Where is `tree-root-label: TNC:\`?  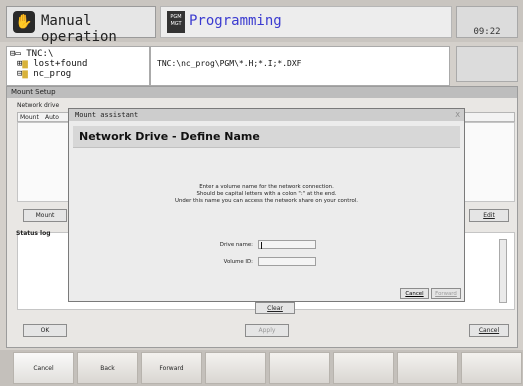
tree-root-label: TNC:\ is located at coordinates (40, 54).